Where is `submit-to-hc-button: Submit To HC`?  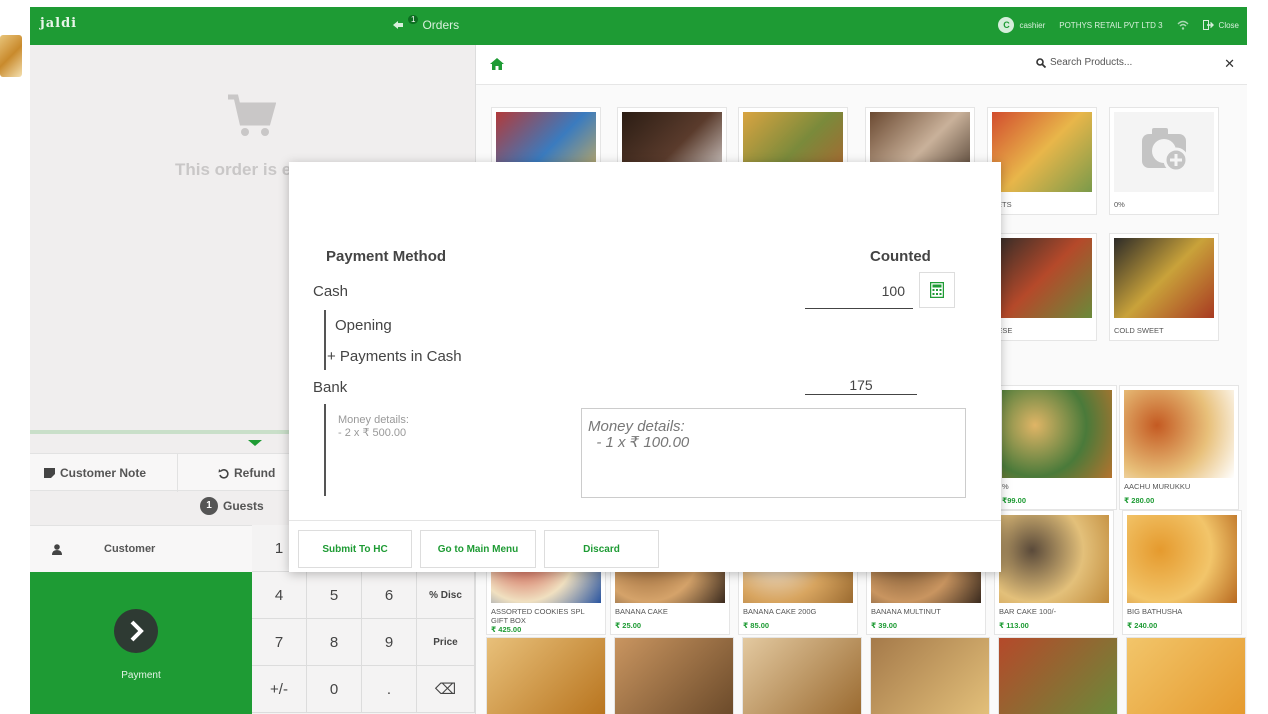
submit-to-hc-button: Submit To HC is located at coordinates (355, 549).